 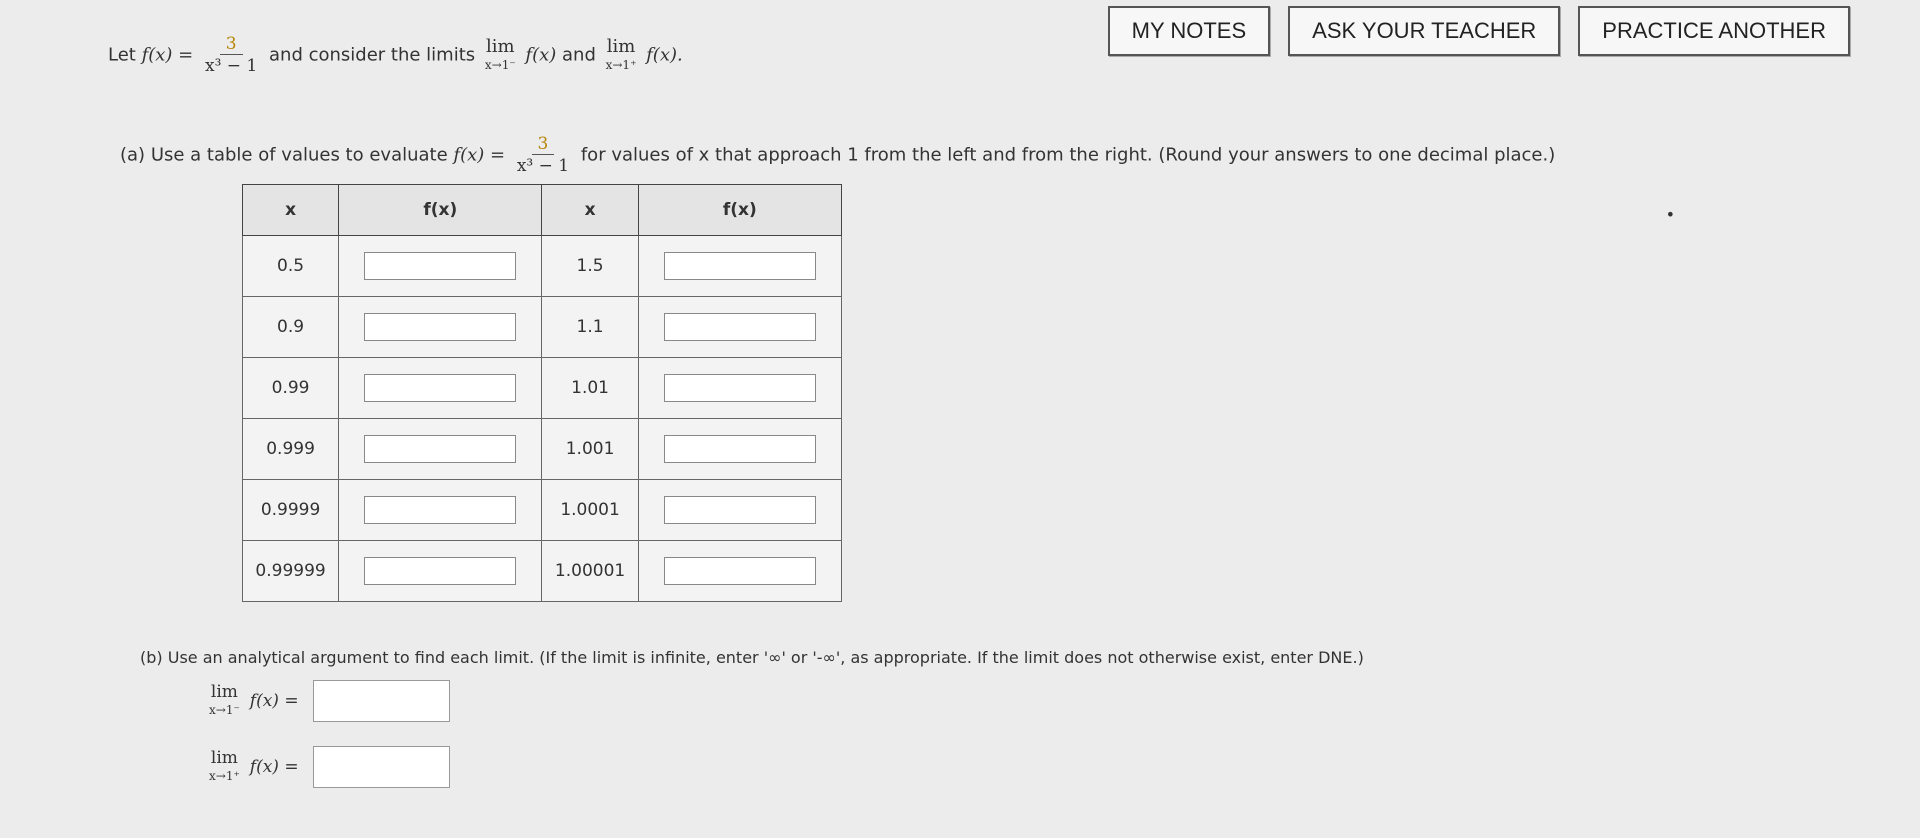 I want to click on fx-text: f(x), so click(x=541, y=55).